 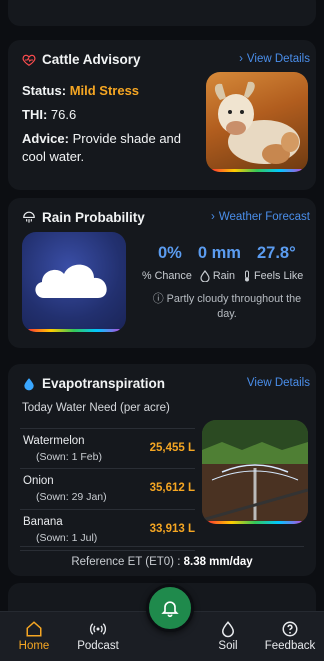 I want to click on home-icon, so click(x=34, y=629).